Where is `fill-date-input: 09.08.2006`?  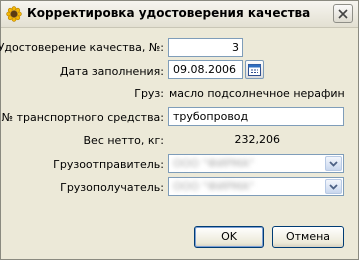 fill-date-input: 09.08.2006 is located at coordinates (205, 69).